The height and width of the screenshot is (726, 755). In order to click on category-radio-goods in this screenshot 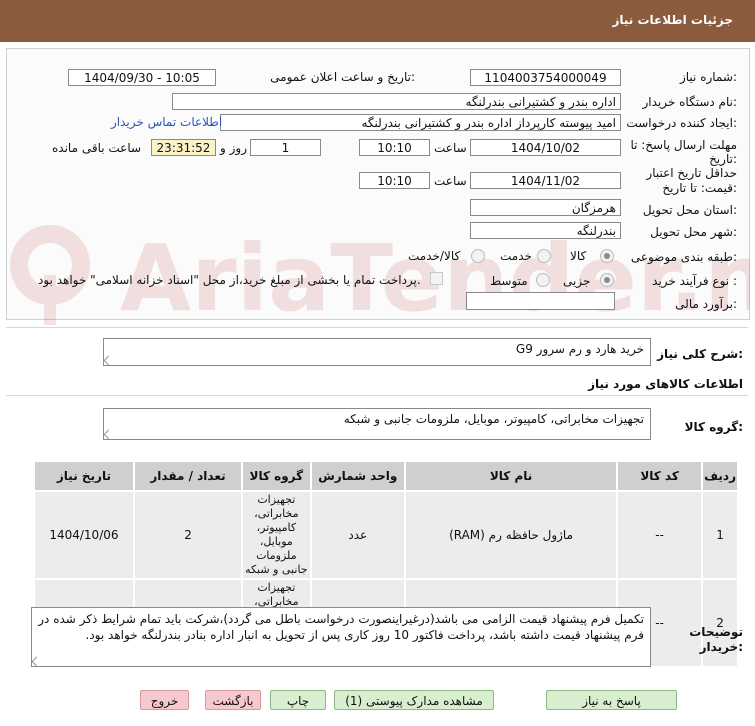, I will do `click(607, 256)`.